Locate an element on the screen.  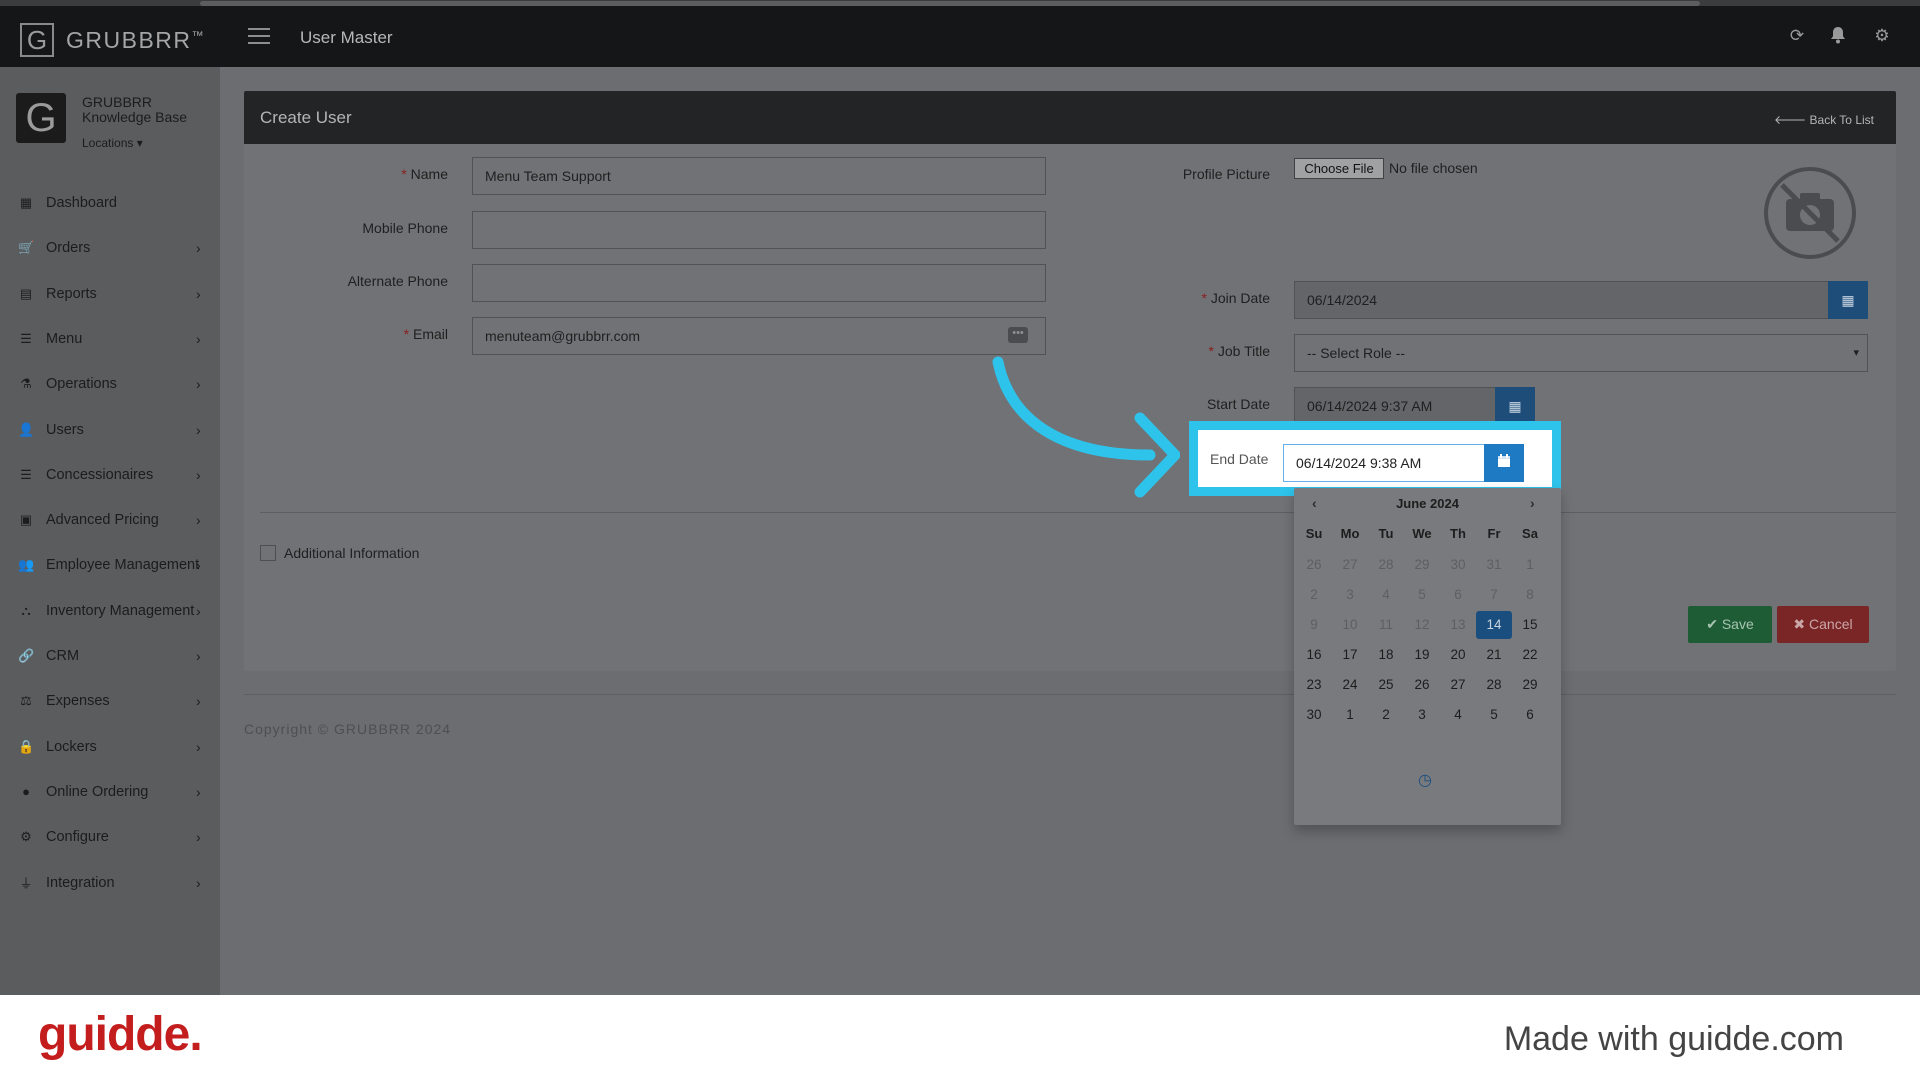
sidebar-item-employee-management: 👥 Employee Management › is located at coordinates (110, 565).